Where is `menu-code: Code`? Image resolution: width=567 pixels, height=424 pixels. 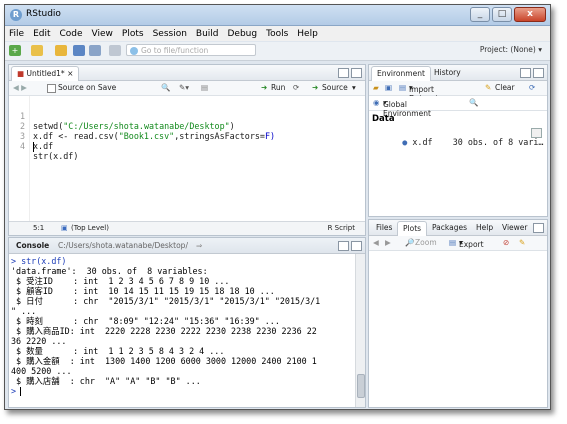 menu-code: Code is located at coordinates (71, 34).